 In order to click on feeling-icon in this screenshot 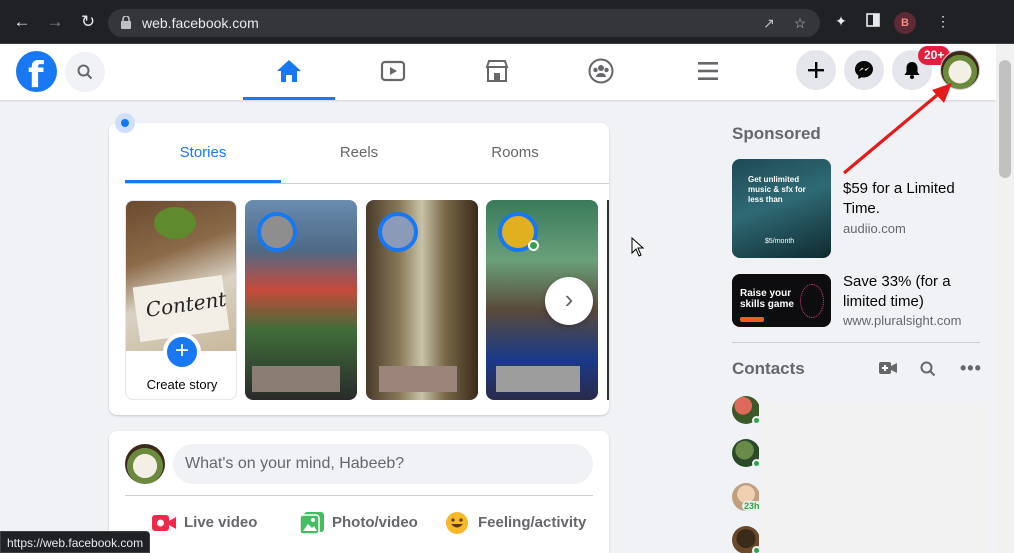, I will do `click(457, 523)`.